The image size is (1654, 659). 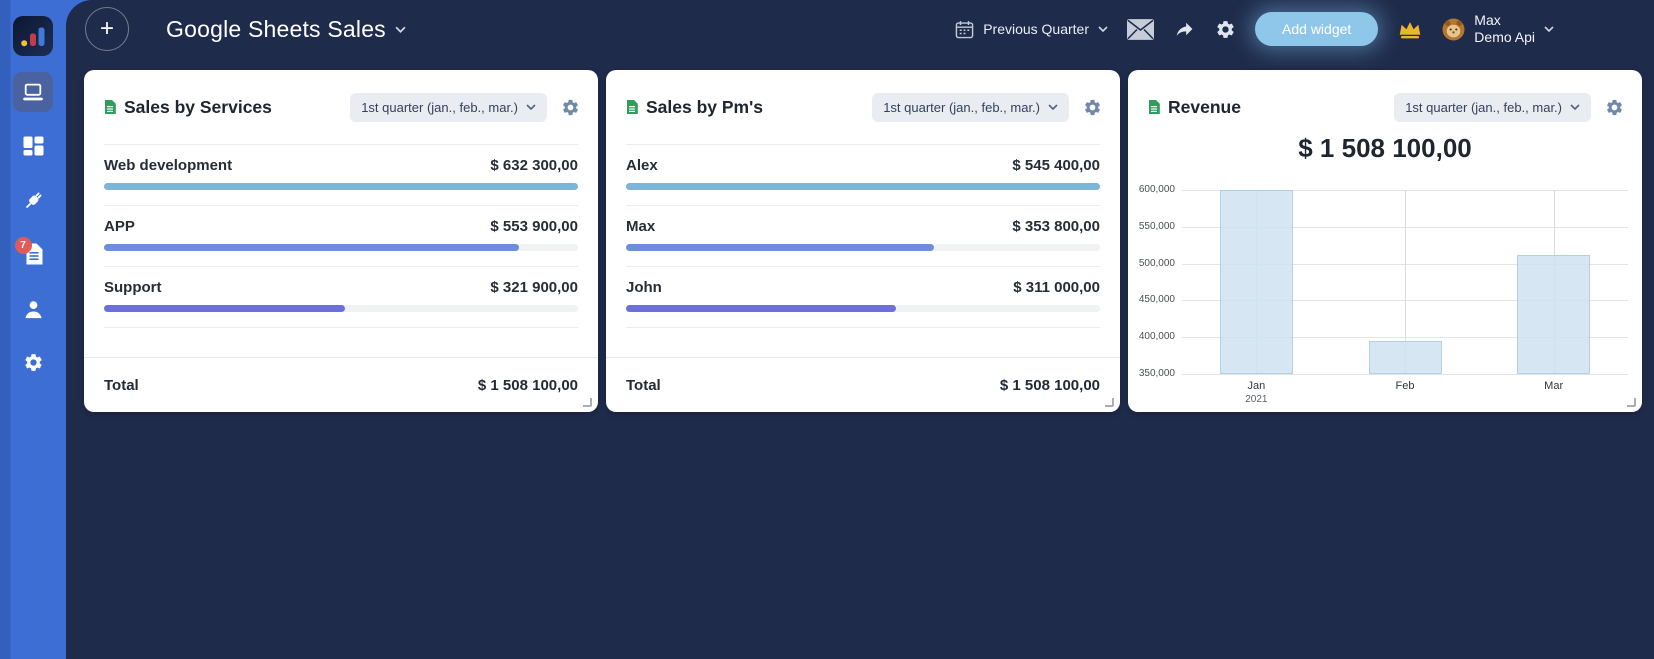 What do you see at coordinates (1405, 386) in the screenshot?
I see `x-axis-tick-label: Feb` at bounding box center [1405, 386].